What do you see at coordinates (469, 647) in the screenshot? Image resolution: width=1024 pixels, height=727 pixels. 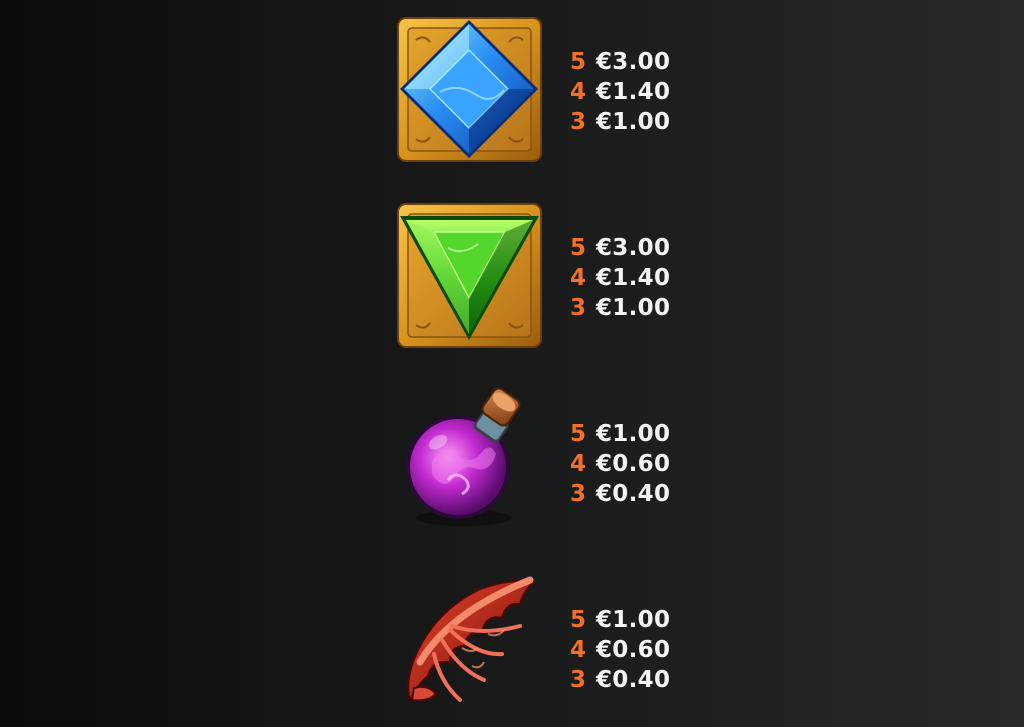 I see `red-dragon-wing-icon` at bounding box center [469, 647].